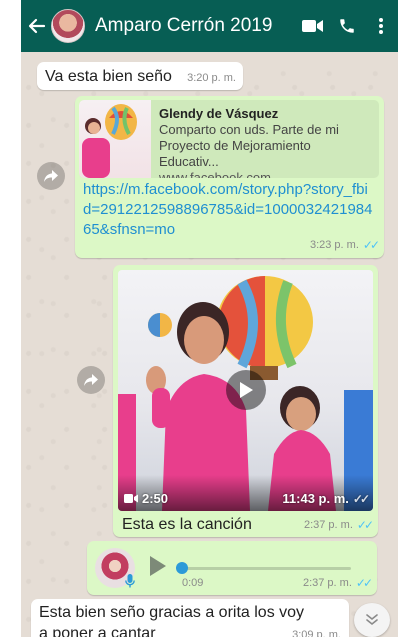 The height and width of the screenshot is (637, 417). What do you see at coordinates (37, 26) in the screenshot?
I see `arrow-left-icon` at bounding box center [37, 26].